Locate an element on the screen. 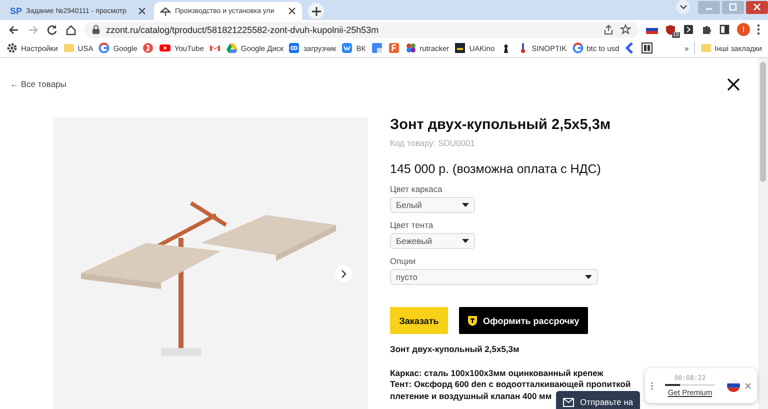 The height and width of the screenshot is (409, 768). letter-circle-icon is located at coordinates (148, 48).